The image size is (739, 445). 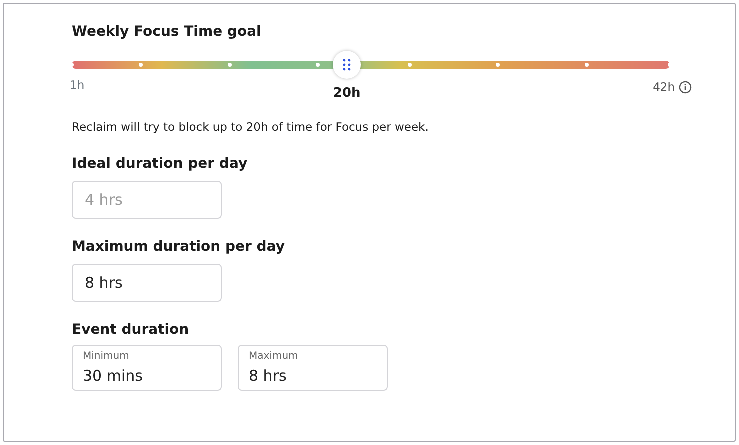 What do you see at coordinates (131, 330) in the screenshot?
I see `field-label: Event duration` at bounding box center [131, 330].